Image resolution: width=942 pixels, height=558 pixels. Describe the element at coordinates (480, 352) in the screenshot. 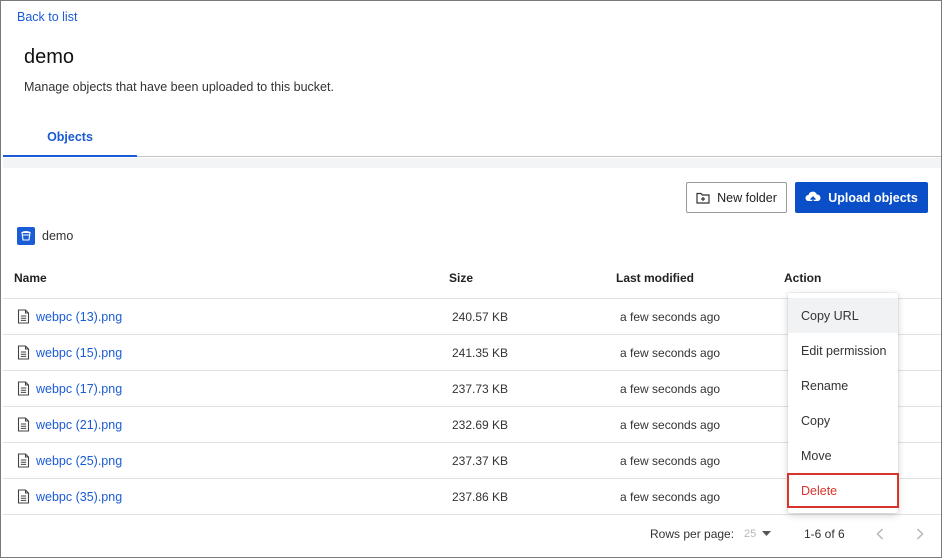

I see `size-cell: 241.35 KB` at that location.